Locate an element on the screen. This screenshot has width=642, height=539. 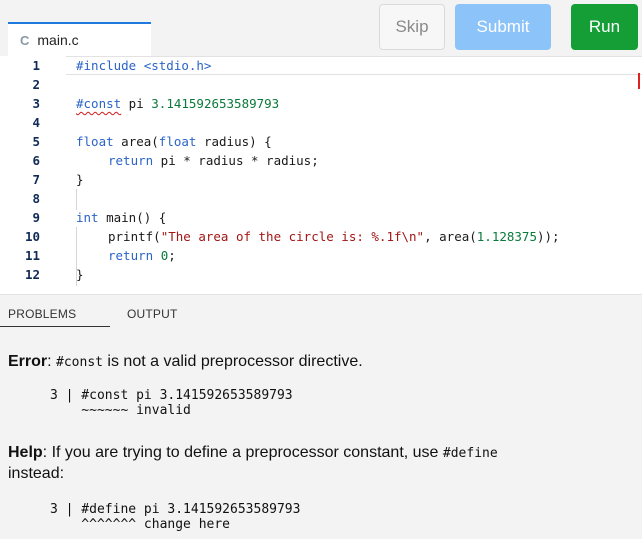
tab-output: OUTPUT is located at coordinates (152, 314).